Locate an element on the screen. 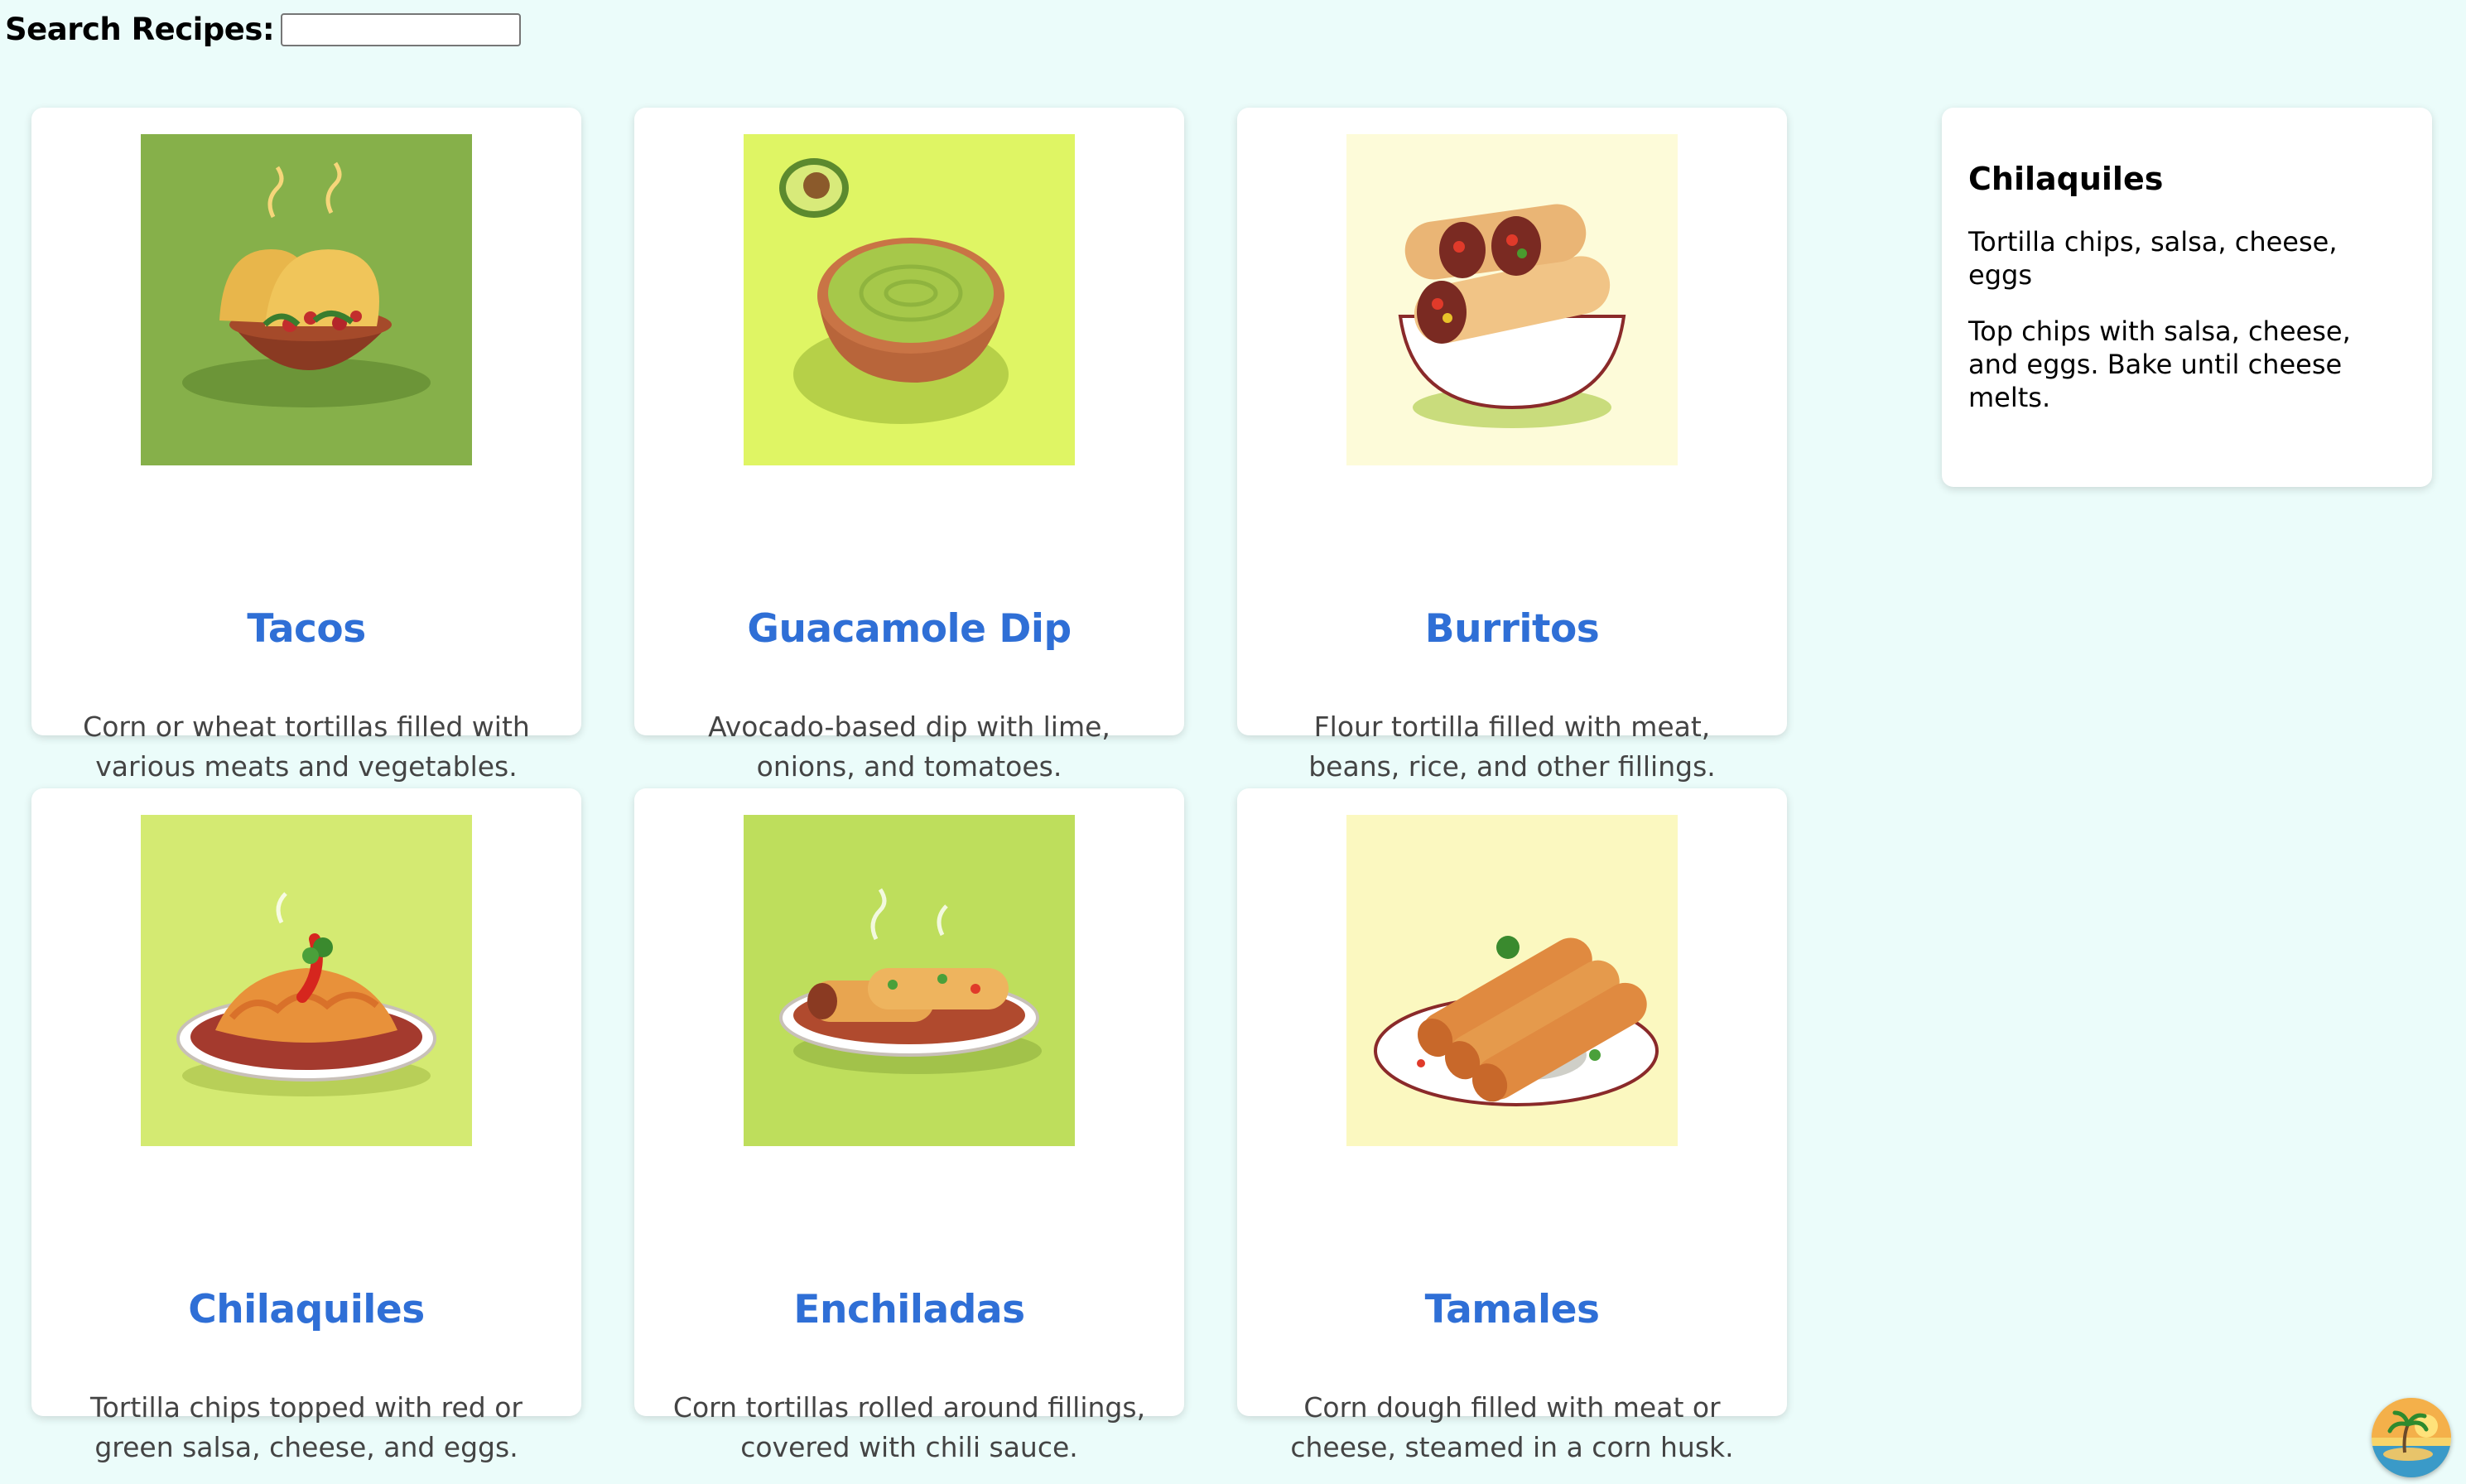 This screenshot has height=1484, width=2466. guacamole-illustration-icon is located at coordinates (909, 299).